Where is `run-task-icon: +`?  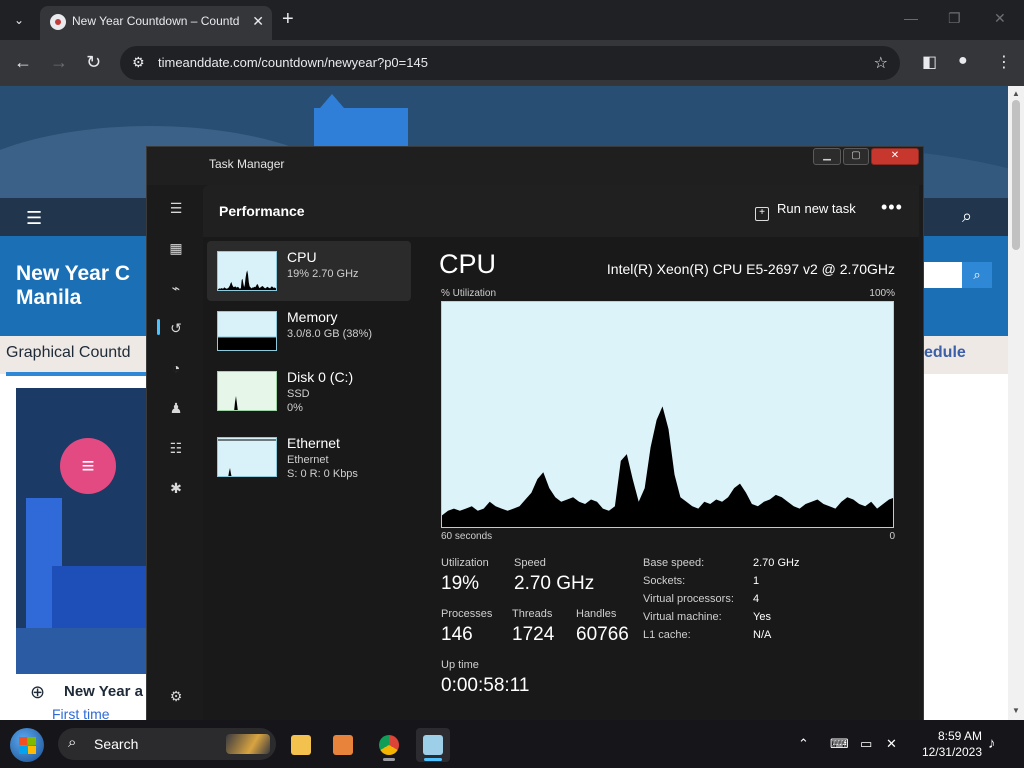
run-task-icon: + is located at coordinates (762, 214).